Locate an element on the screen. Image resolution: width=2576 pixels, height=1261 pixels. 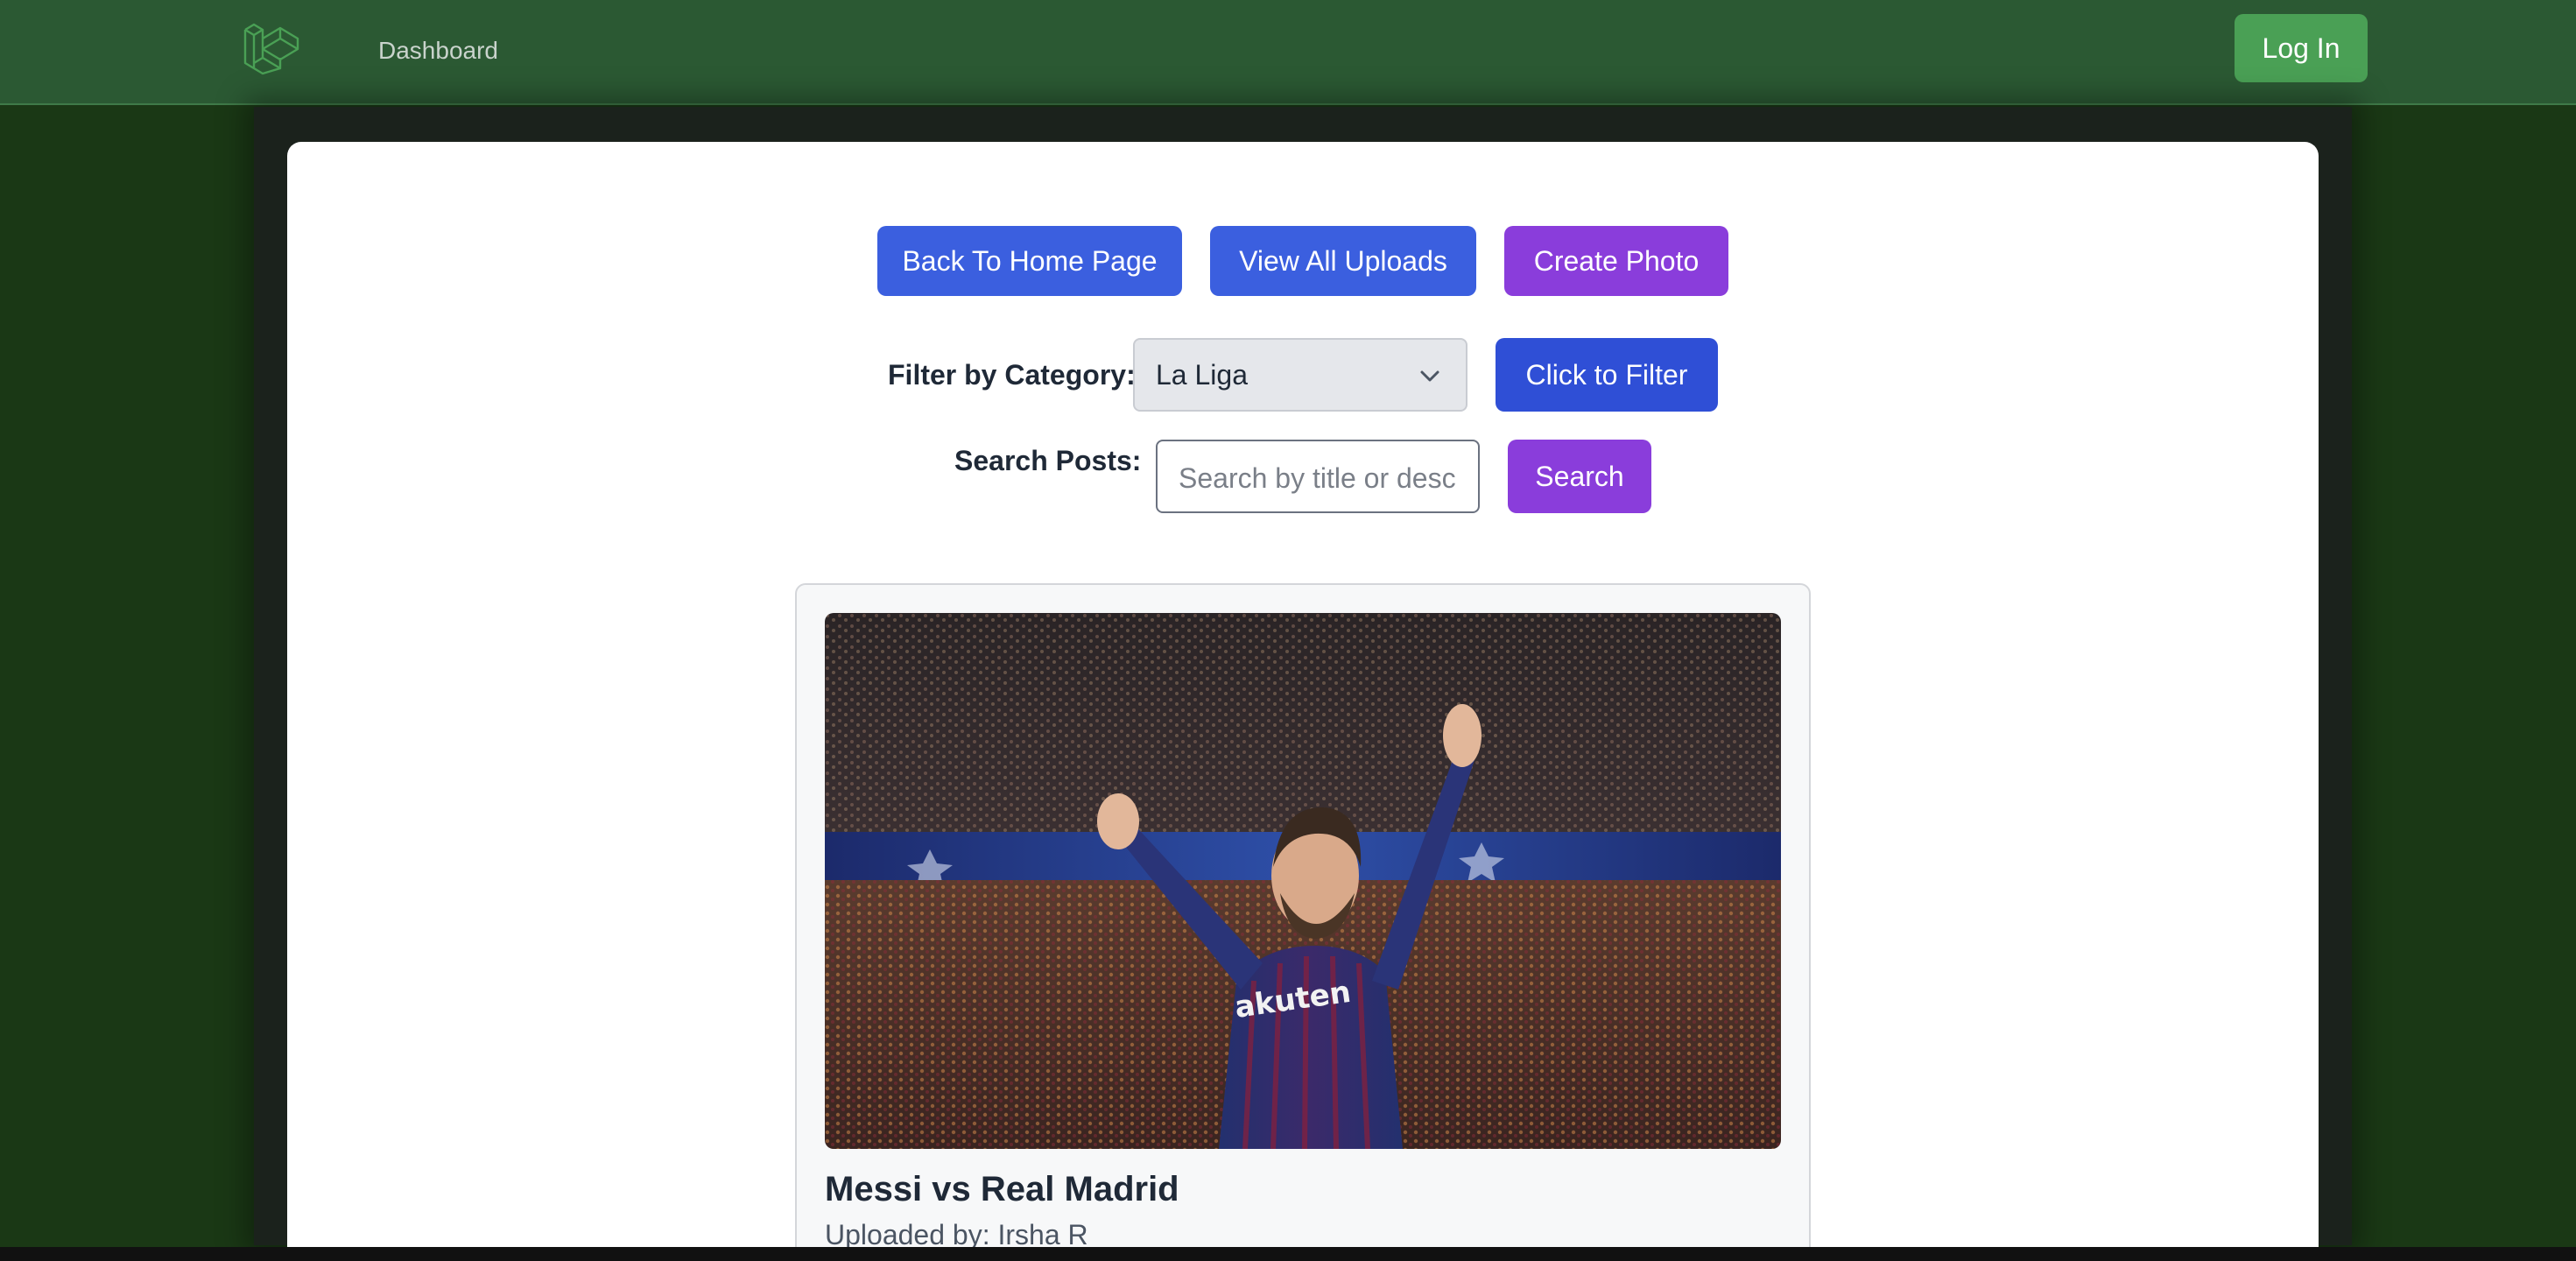
filter-button: Click to Filter is located at coordinates (1607, 375).